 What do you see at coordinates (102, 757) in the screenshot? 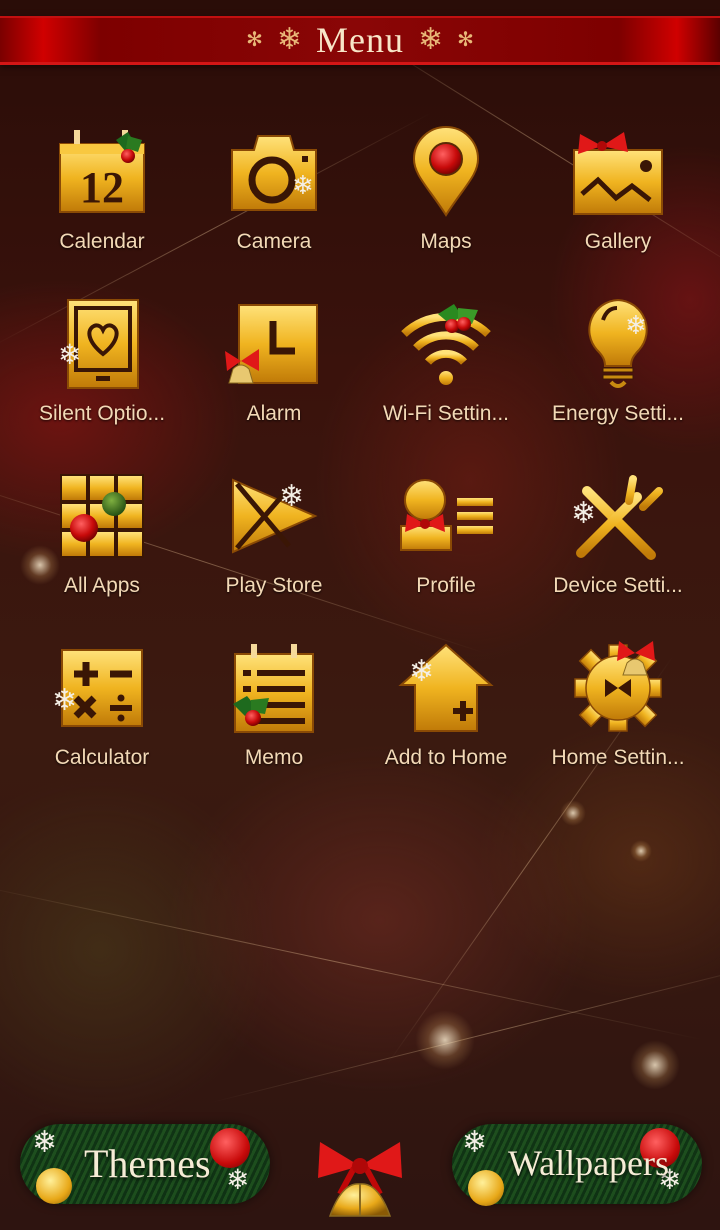
I see `app-label: Calculator` at bounding box center [102, 757].